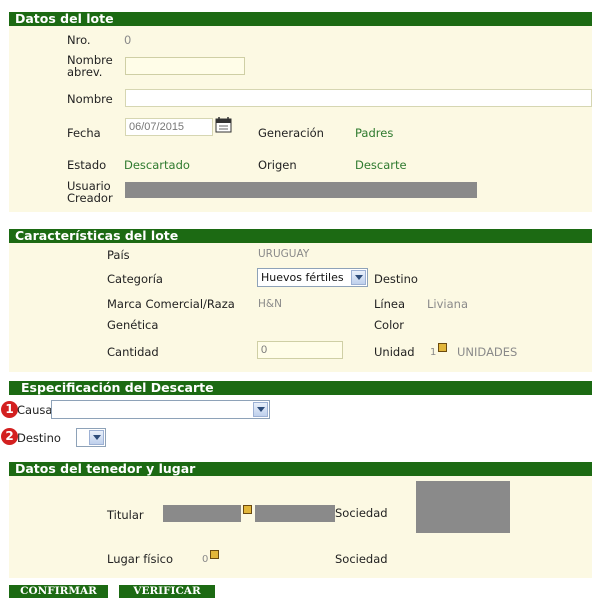 This screenshot has height=598, width=592. What do you see at coordinates (9, 409) in the screenshot?
I see `step-badge-1: 1` at bounding box center [9, 409].